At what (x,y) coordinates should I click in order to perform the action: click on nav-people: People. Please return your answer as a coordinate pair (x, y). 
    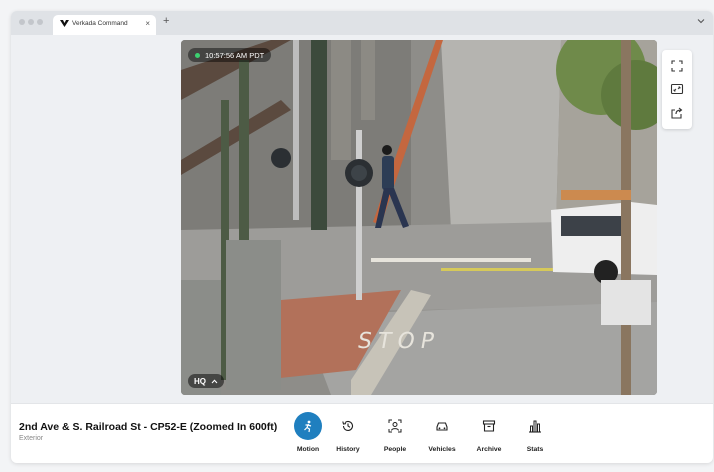
    Looking at the image, I should click on (395, 435).